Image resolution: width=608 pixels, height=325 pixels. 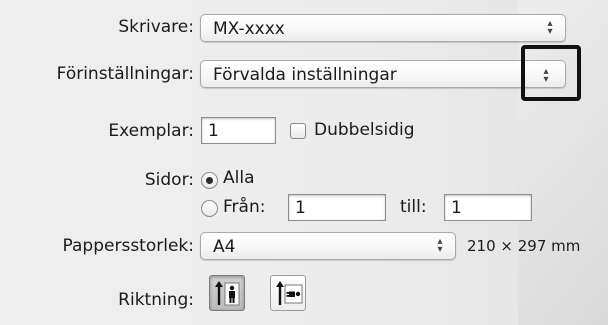 What do you see at coordinates (298, 131) in the screenshot?
I see `duplex-checkbox` at bounding box center [298, 131].